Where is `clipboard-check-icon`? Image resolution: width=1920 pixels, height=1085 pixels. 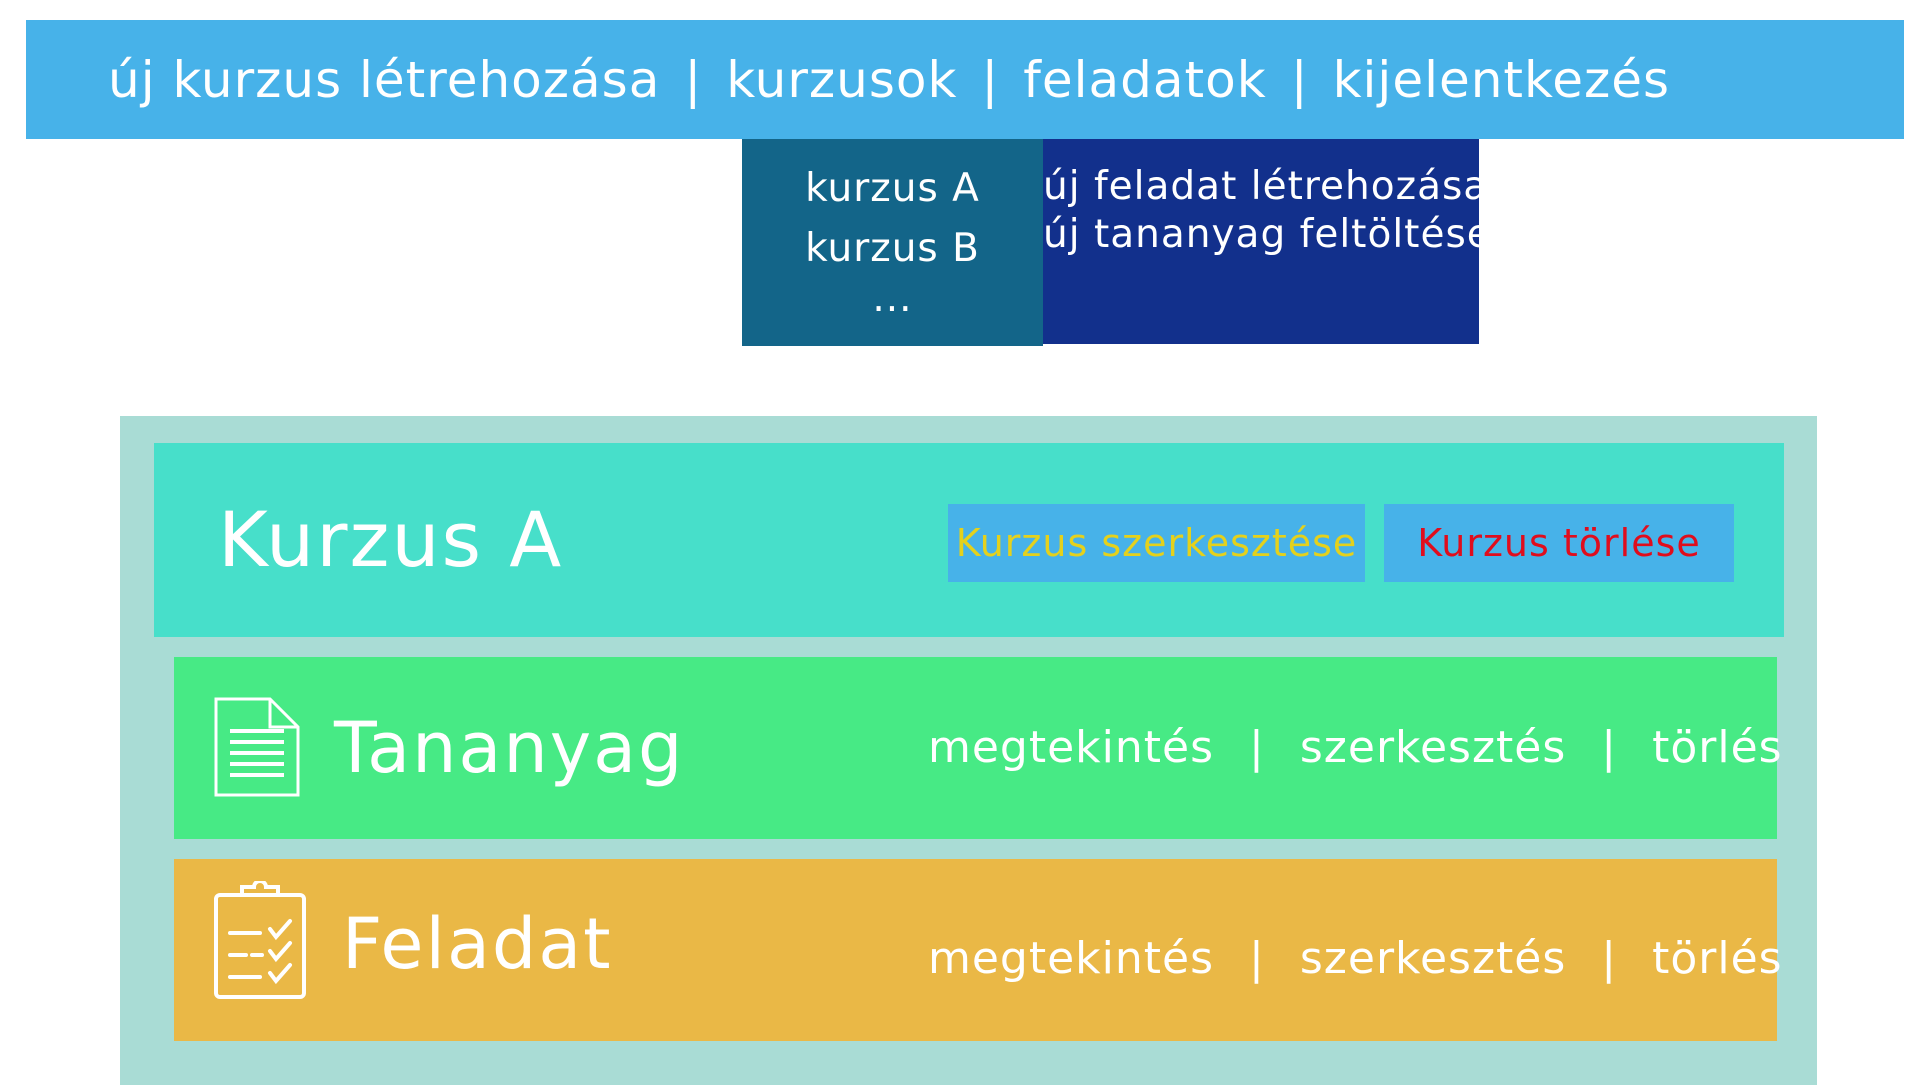 clipboard-check-icon is located at coordinates (260, 940).